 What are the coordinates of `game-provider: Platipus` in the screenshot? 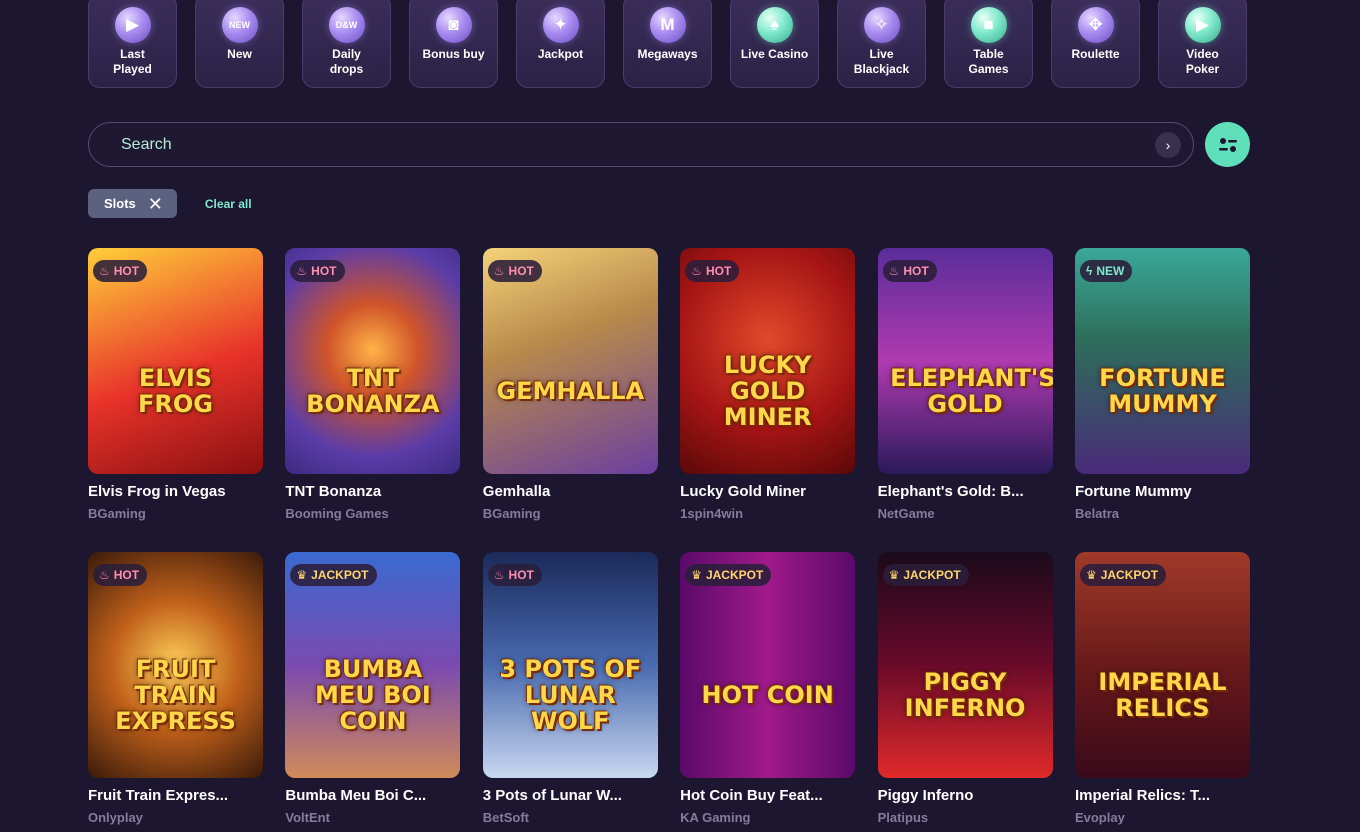 It's located at (903, 817).